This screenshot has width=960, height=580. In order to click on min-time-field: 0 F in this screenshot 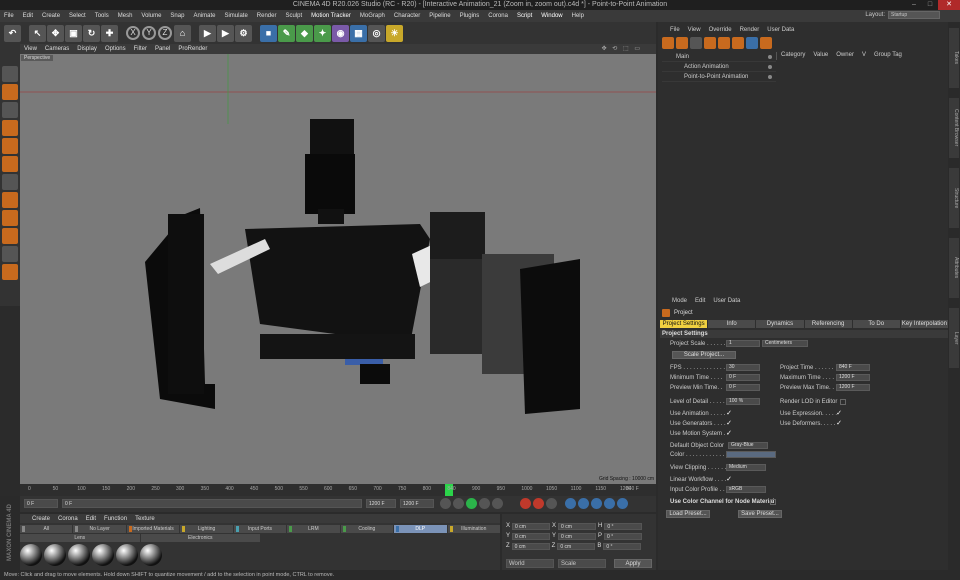, I will do `click(743, 377)`.